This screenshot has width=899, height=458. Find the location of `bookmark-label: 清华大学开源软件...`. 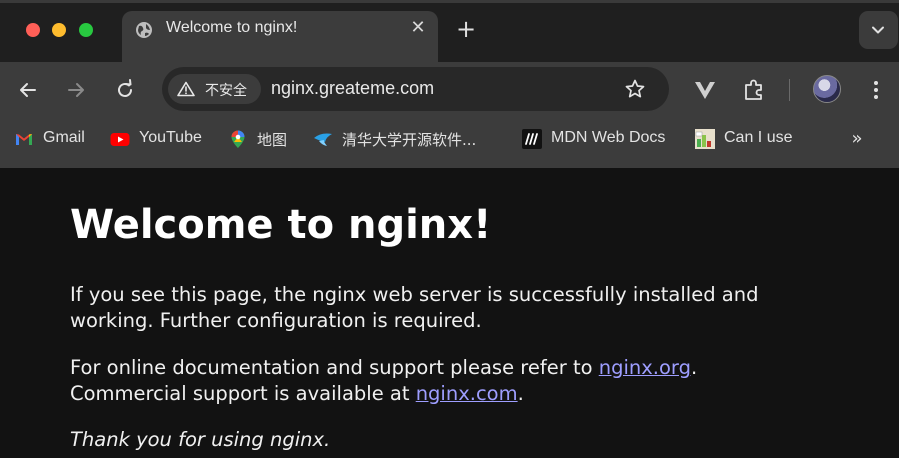

bookmark-label: 清华大学开源软件... is located at coordinates (409, 140).